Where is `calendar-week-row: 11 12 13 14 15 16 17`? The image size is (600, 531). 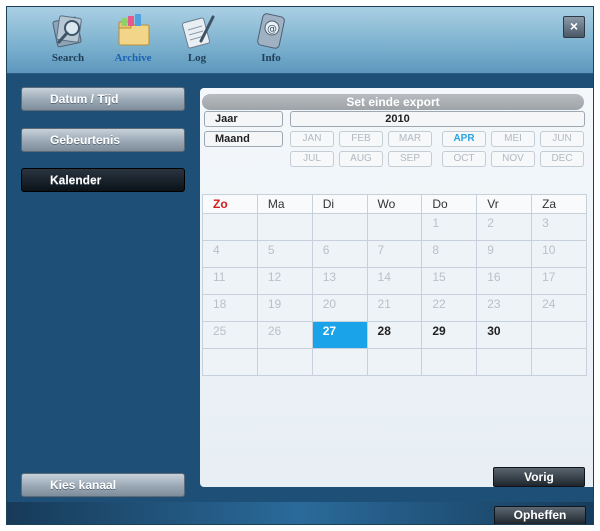 calendar-week-row: 11 12 13 14 15 16 17 is located at coordinates (394, 281).